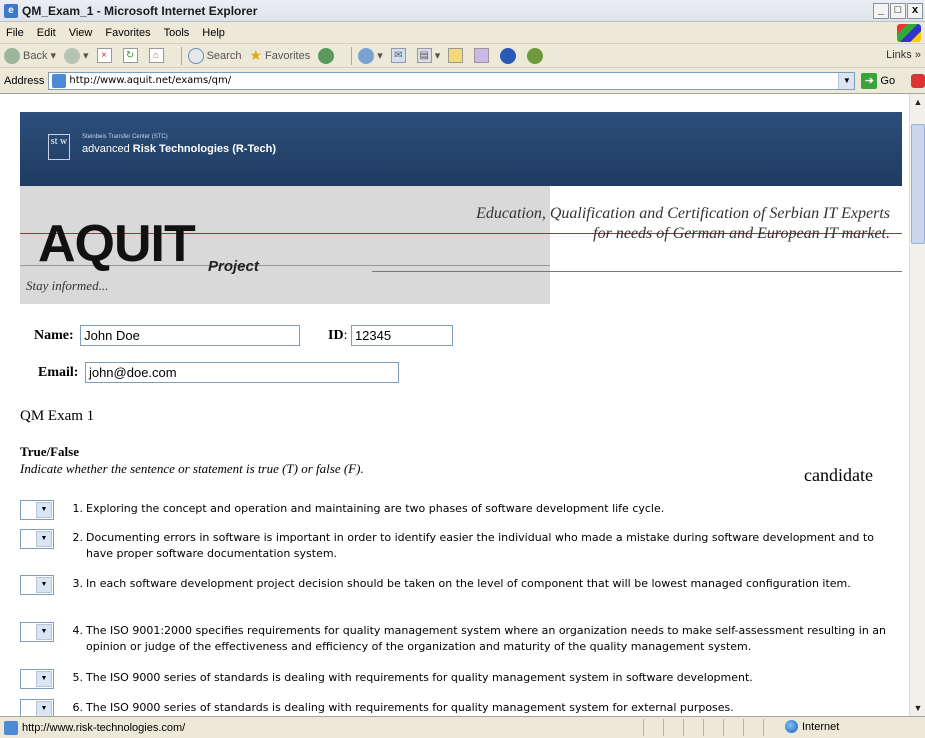 The width and height of the screenshot is (925, 738). What do you see at coordinates (81, 33) in the screenshot?
I see `menu-view: View` at bounding box center [81, 33].